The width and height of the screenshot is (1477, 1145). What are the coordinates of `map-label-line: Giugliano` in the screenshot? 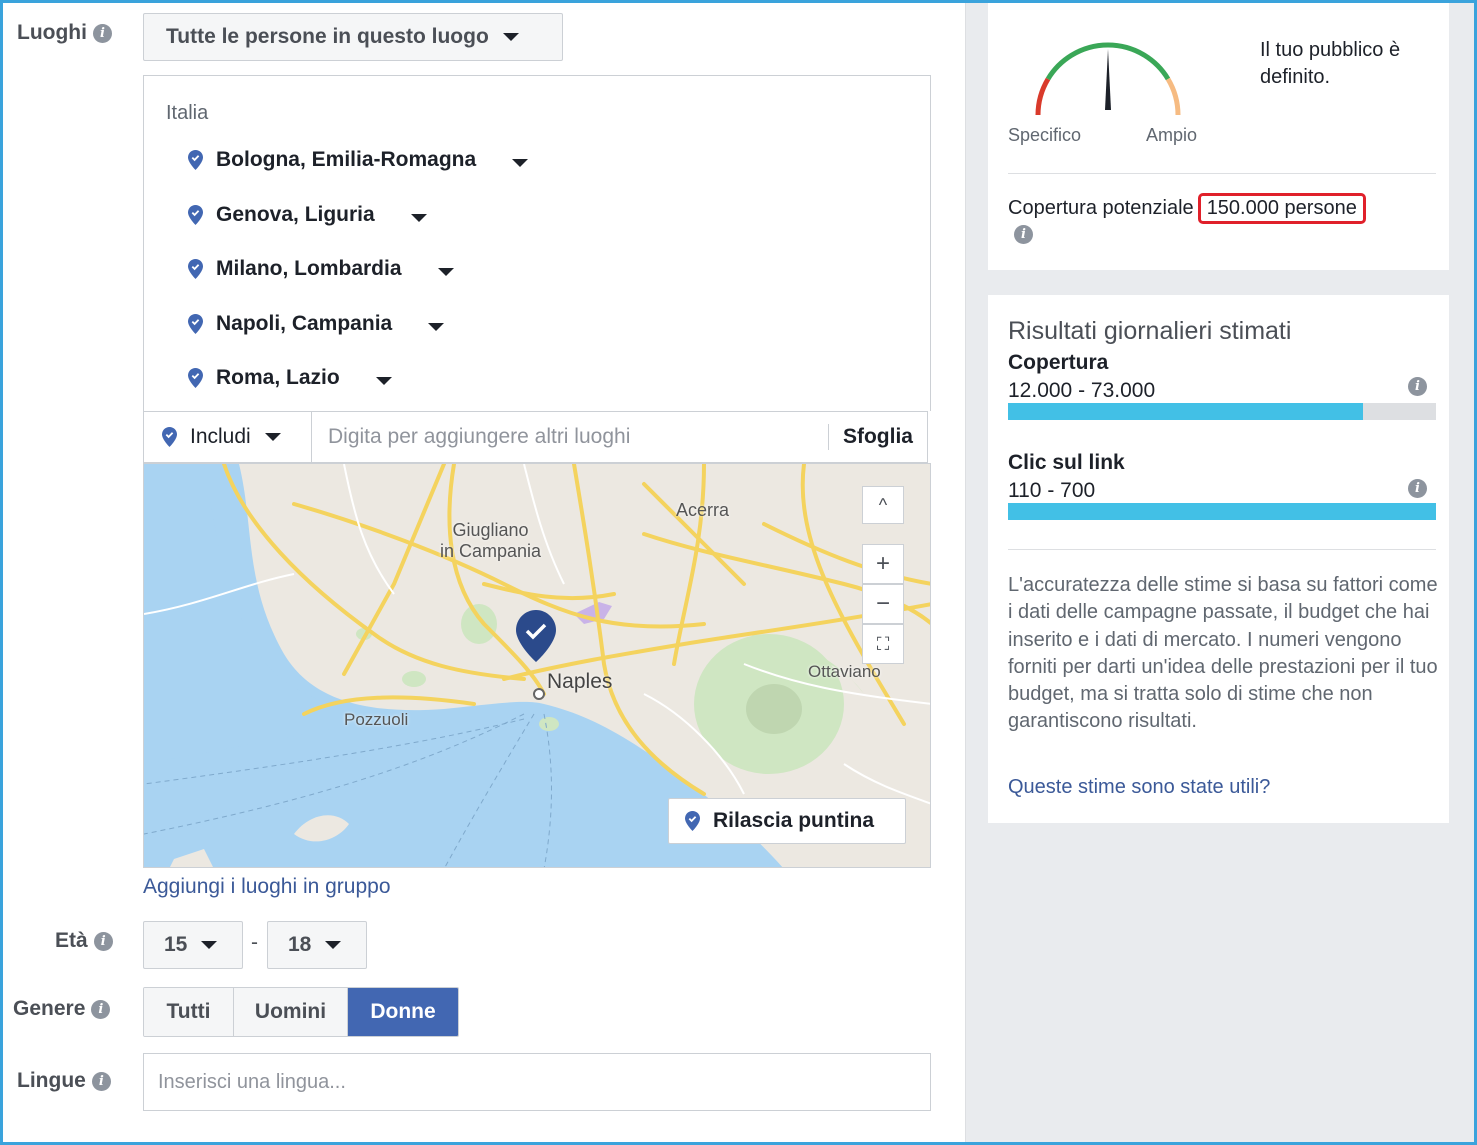 It's located at (490, 530).